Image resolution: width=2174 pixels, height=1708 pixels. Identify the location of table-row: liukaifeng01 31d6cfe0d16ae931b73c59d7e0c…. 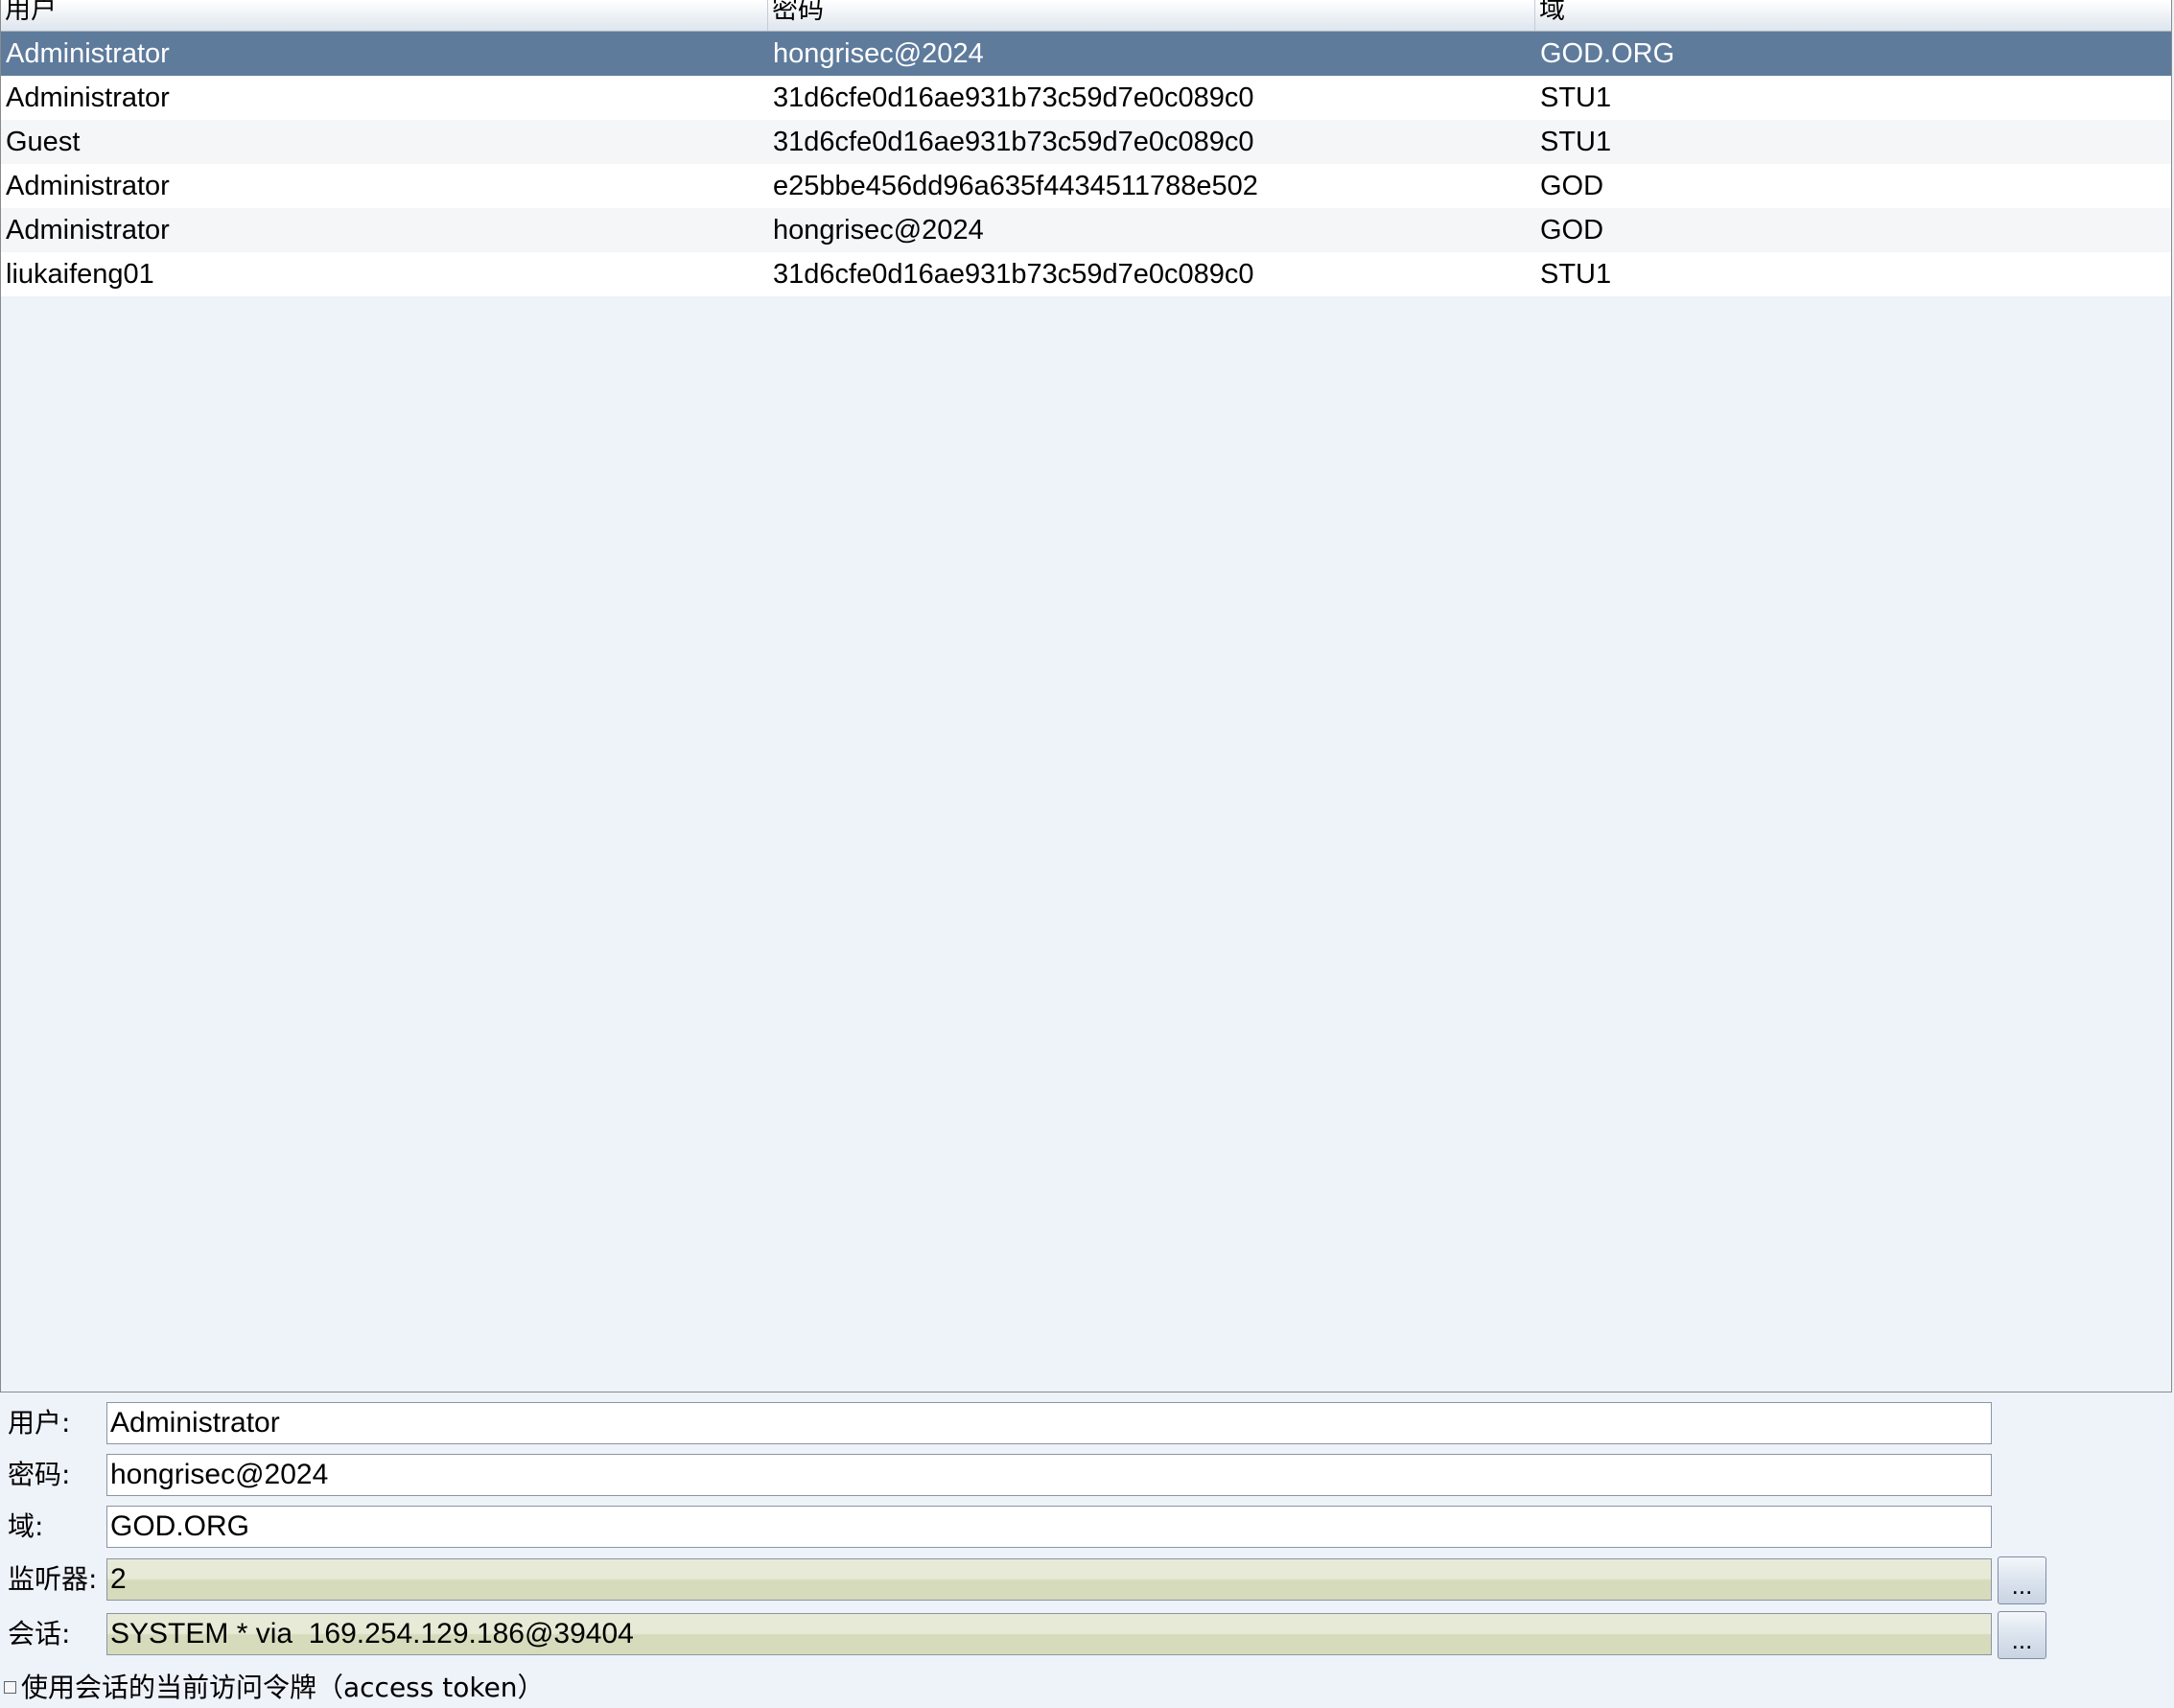
(1086, 274).